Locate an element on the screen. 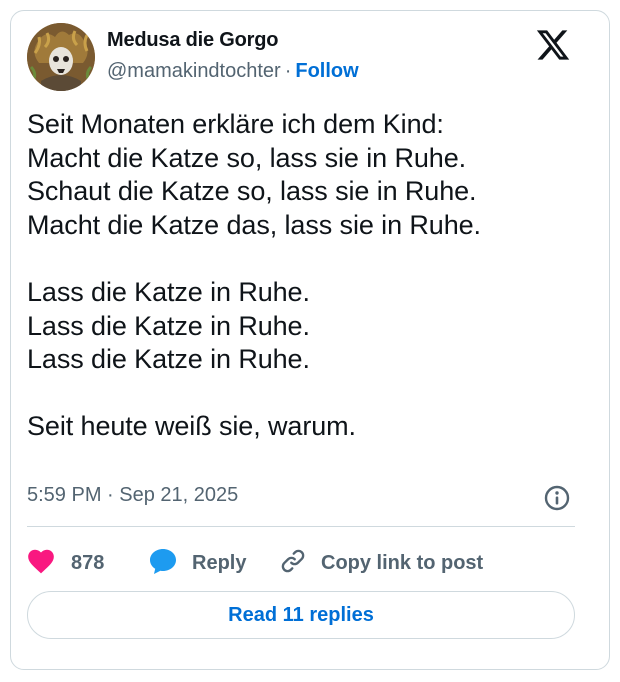  speech-bubble-icon is located at coordinates (163, 563).